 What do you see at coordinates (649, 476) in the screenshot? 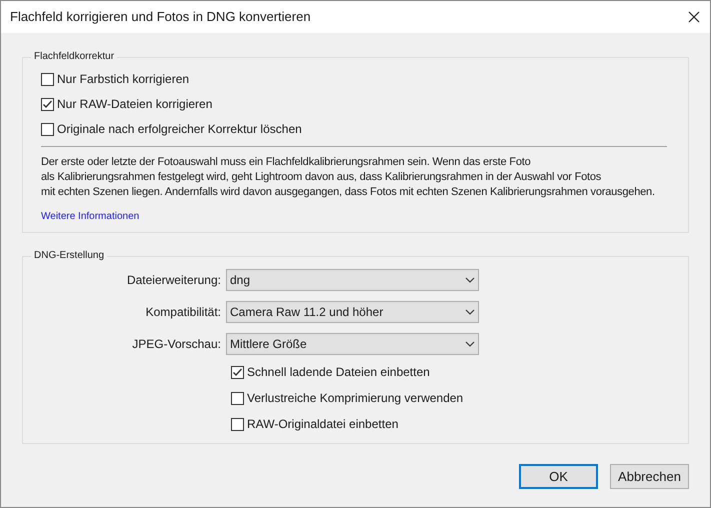
I see `dialog-button: Abbrechen` at bounding box center [649, 476].